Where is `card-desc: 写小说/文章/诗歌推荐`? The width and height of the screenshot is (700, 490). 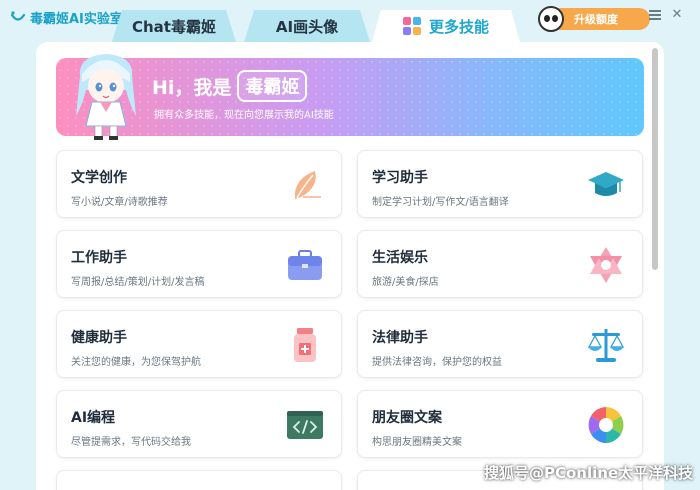
card-desc: 写小说/文章/诗歌推荐 is located at coordinates (119, 202).